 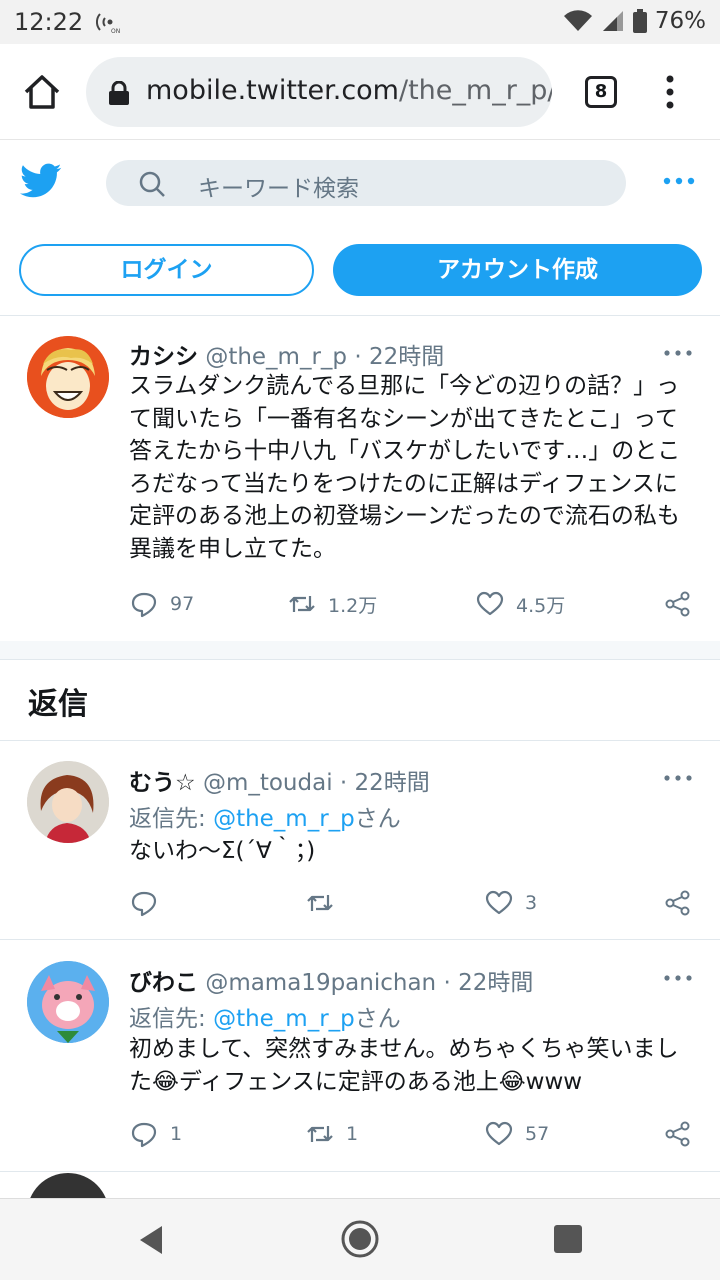 I want to click on retweet-count: 1, so click(x=352, y=1134).